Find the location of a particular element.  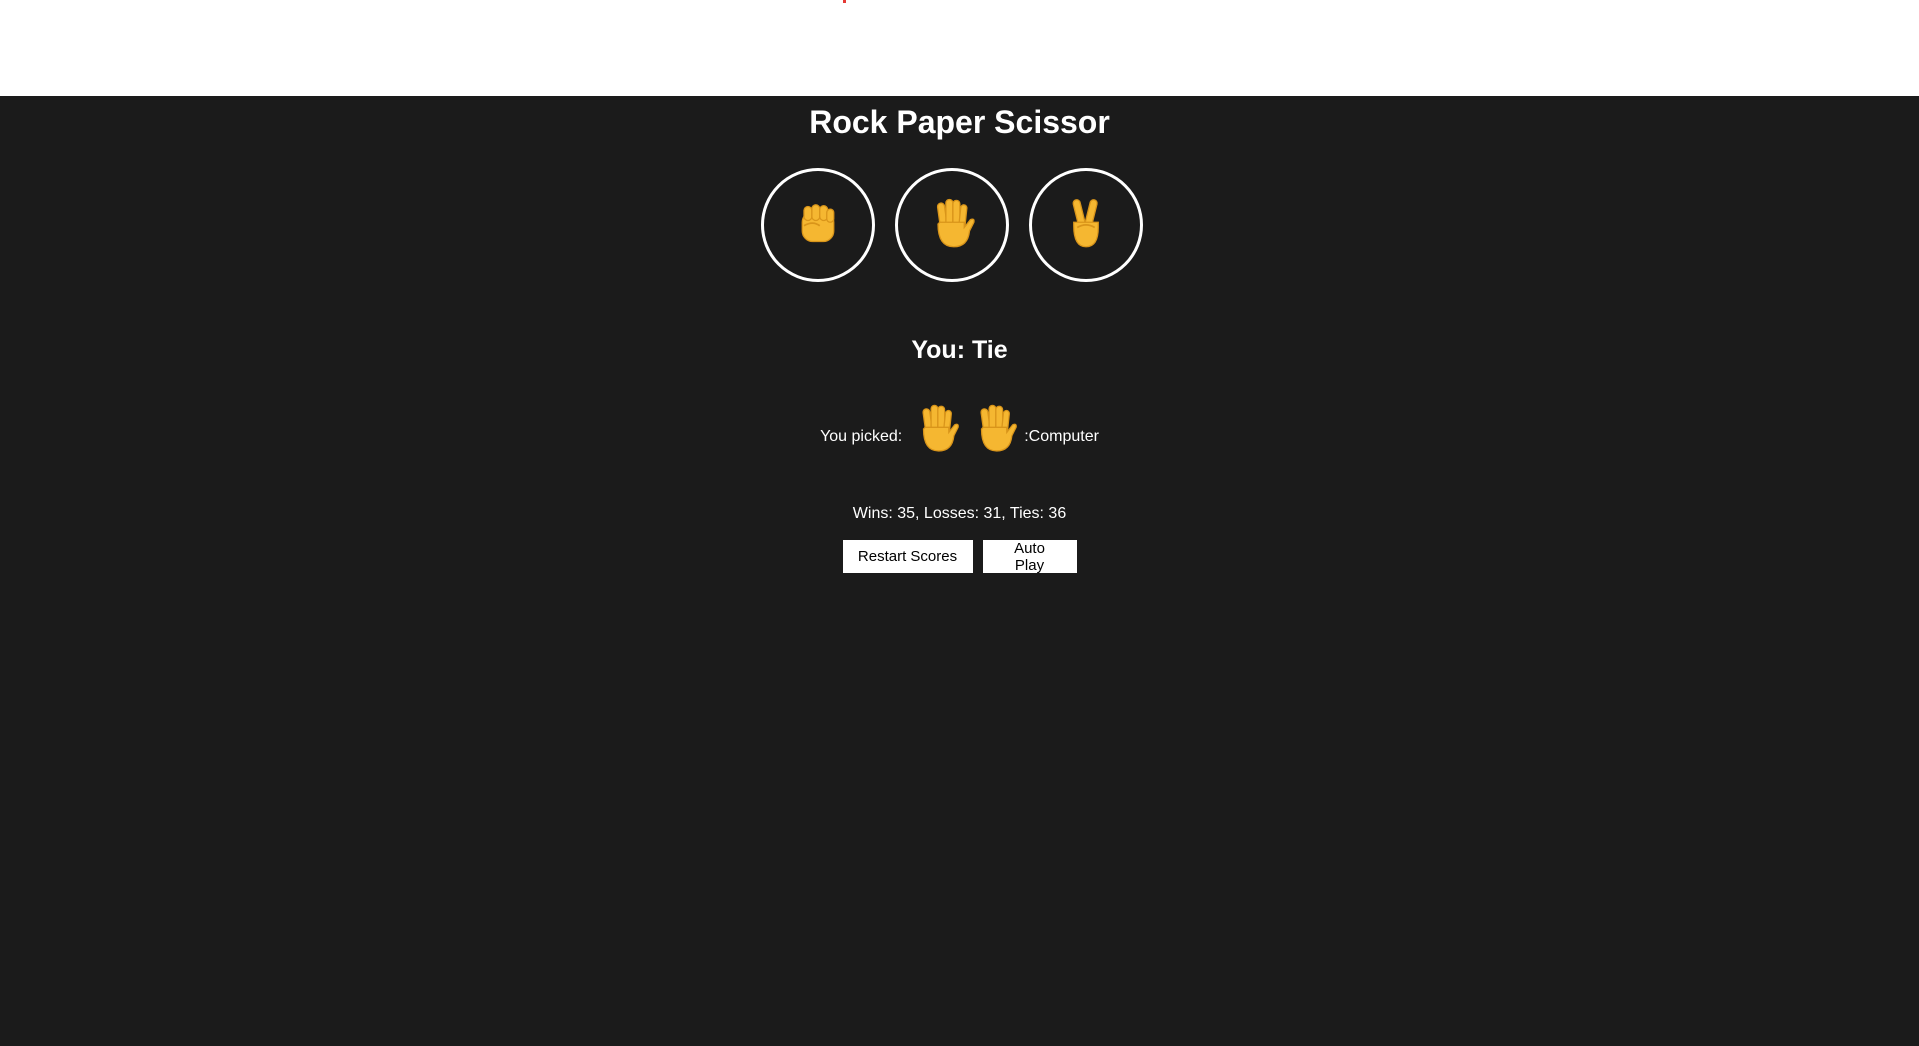

restart-scores-button: Restart Scores is located at coordinates (907, 556).